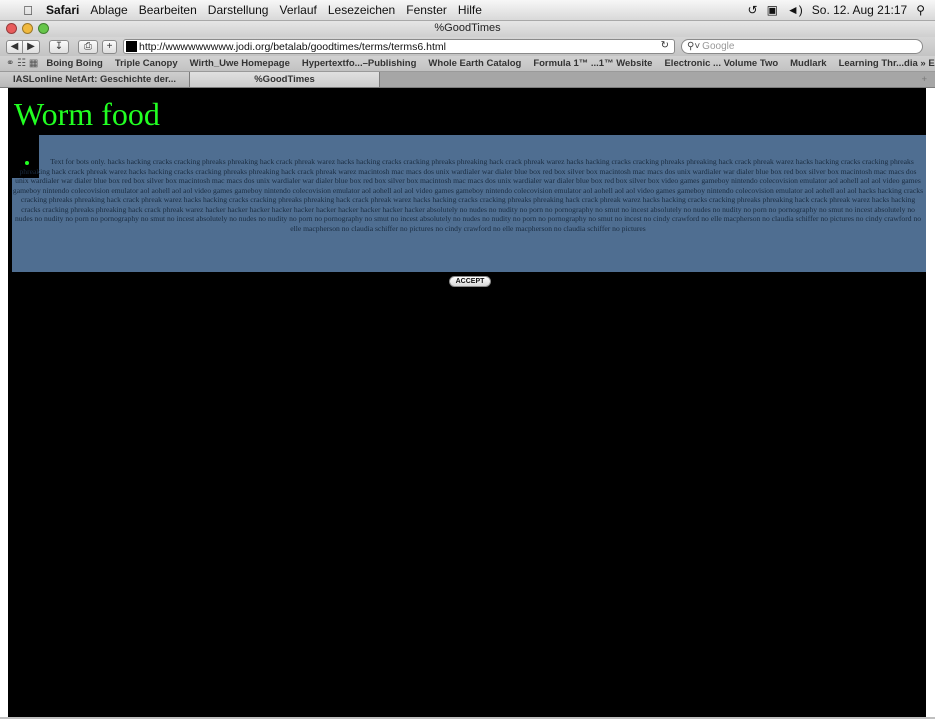 The height and width of the screenshot is (719, 935). What do you see at coordinates (887, 63) in the screenshot?
I see `bookmark-item: Learning Thr...dia » Essay` at bounding box center [887, 63].